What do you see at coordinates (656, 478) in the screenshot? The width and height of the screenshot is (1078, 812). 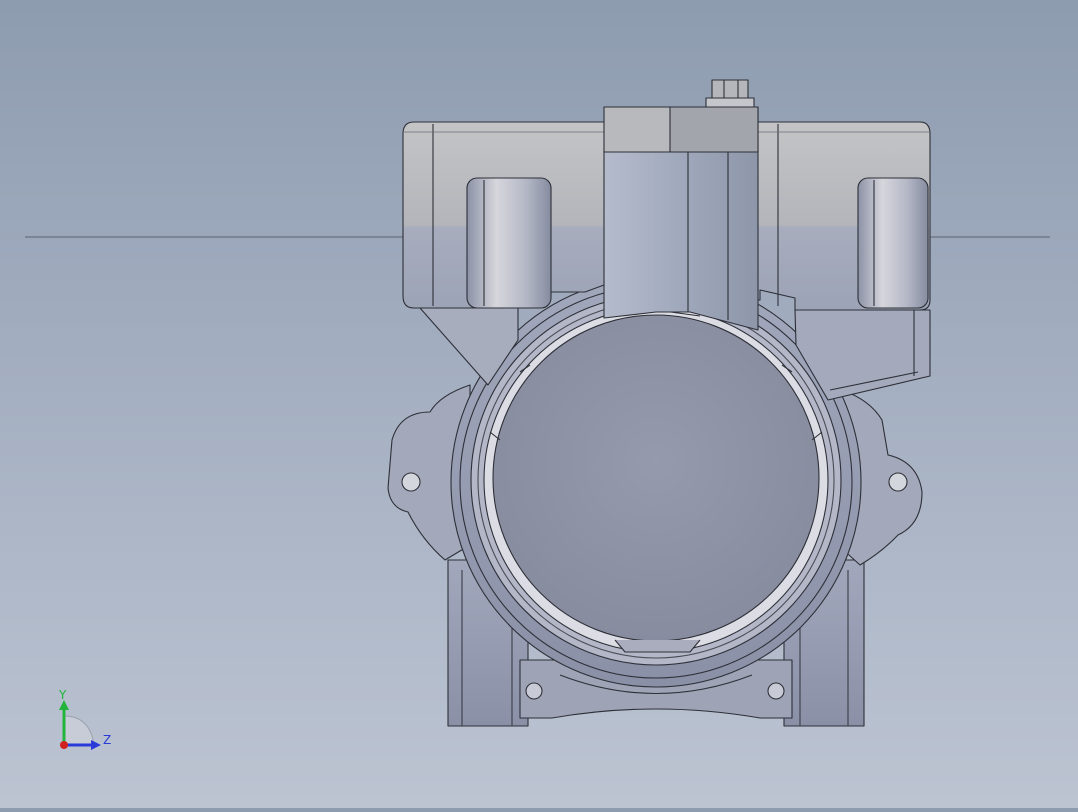 I see `bore-disc` at bounding box center [656, 478].